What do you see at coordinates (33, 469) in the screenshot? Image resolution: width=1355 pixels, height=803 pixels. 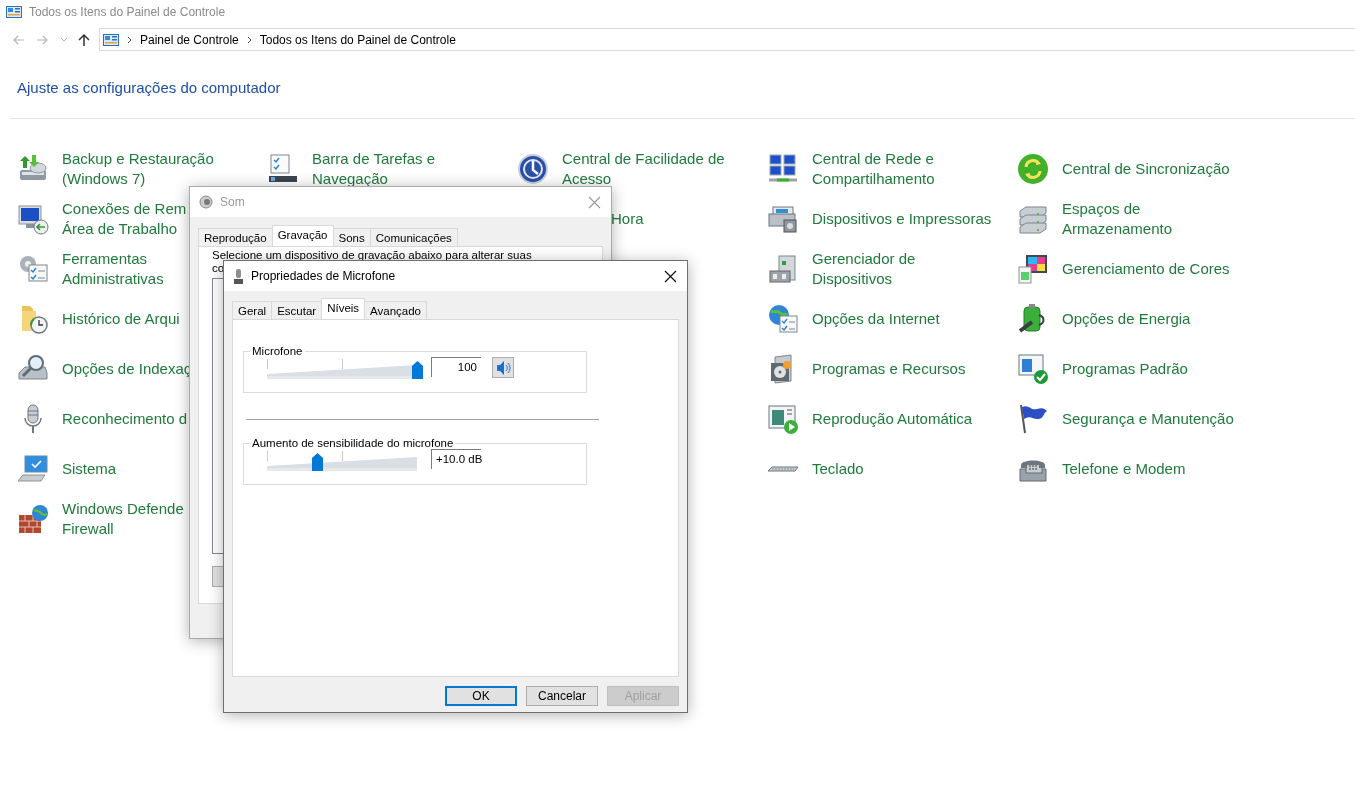 I see `computer-icon` at bounding box center [33, 469].